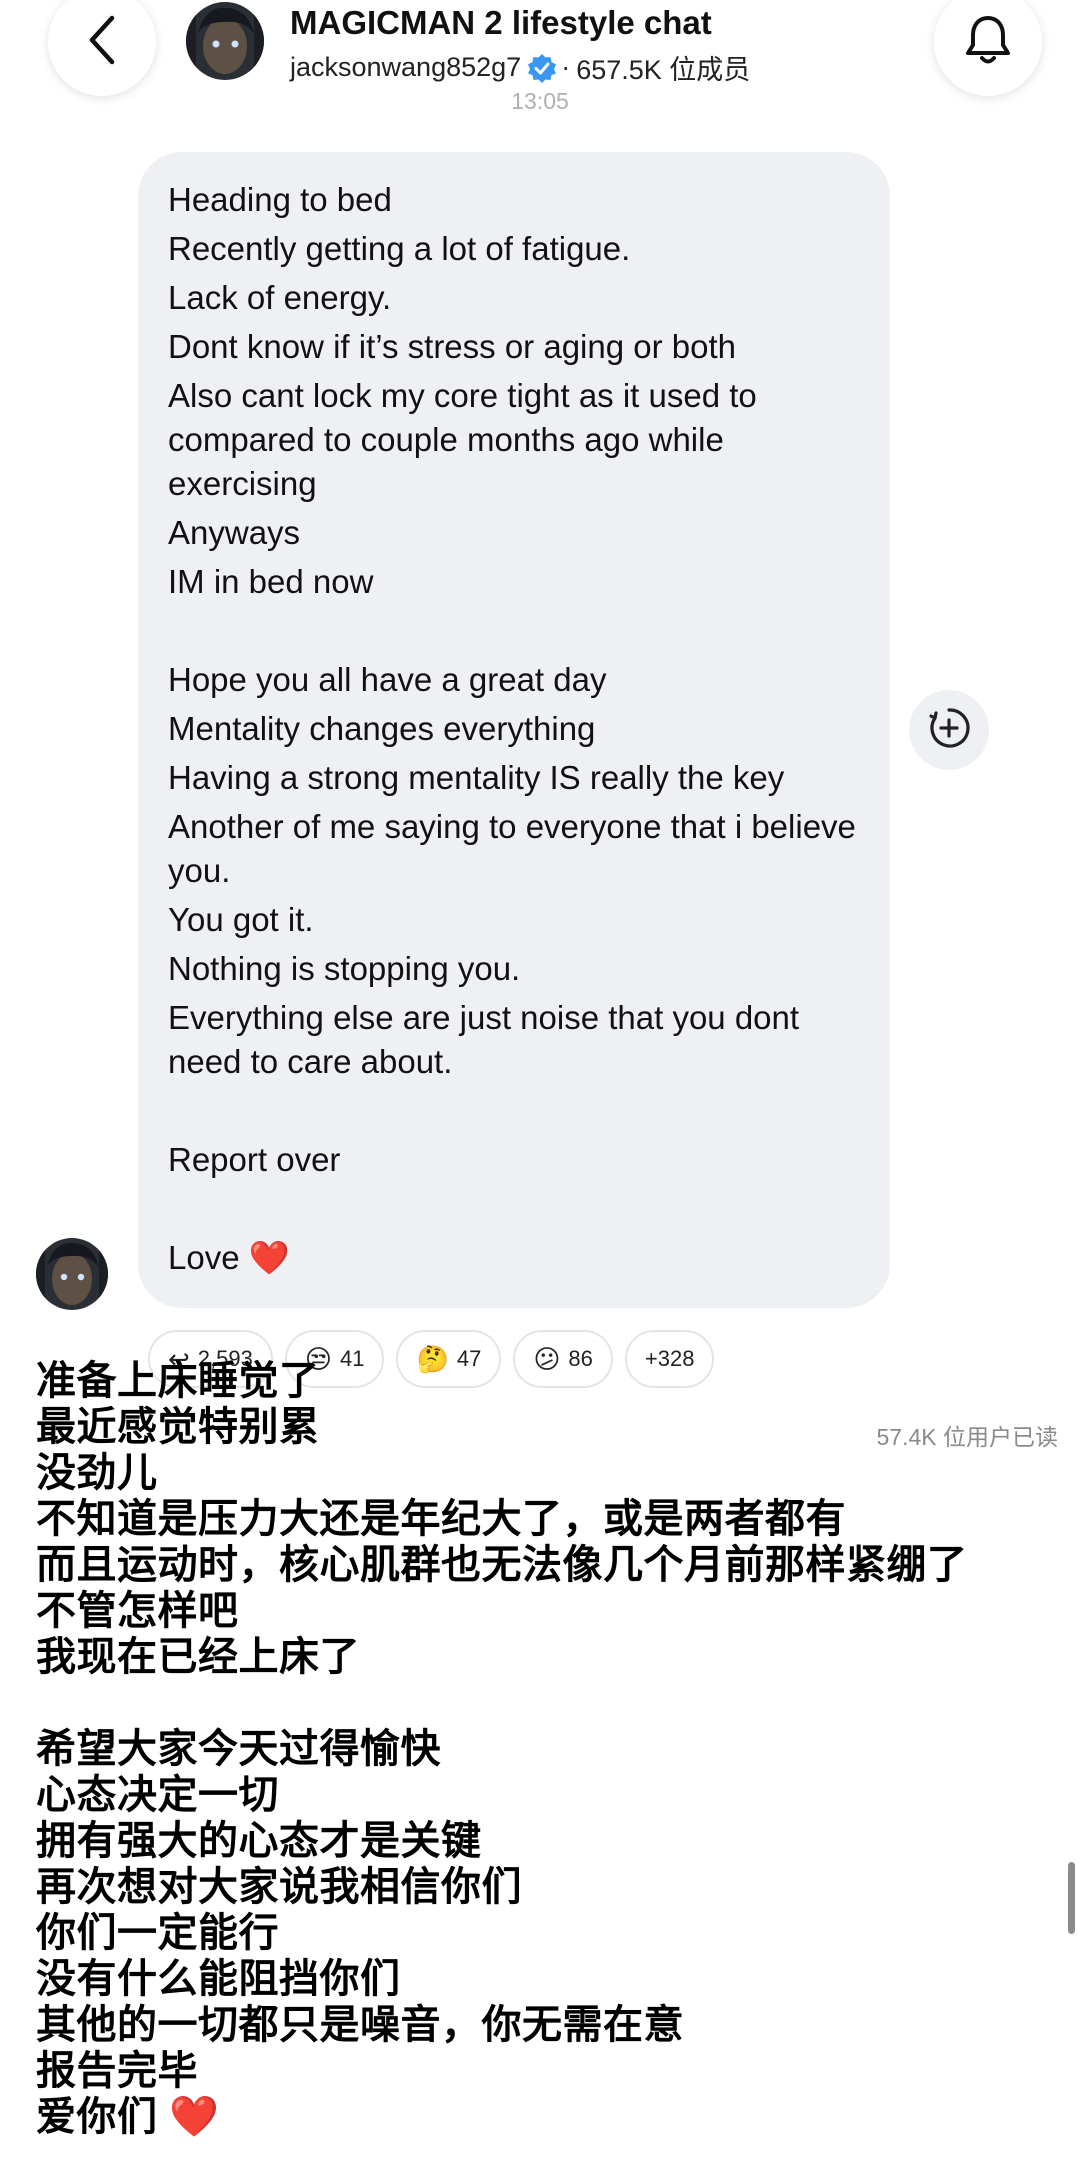 The width and height of the screenshot is (1080, 2170). Describe the element at coordinates (280, 297) in the screenshot. I see `message-line: Lack of energy.` at that location.